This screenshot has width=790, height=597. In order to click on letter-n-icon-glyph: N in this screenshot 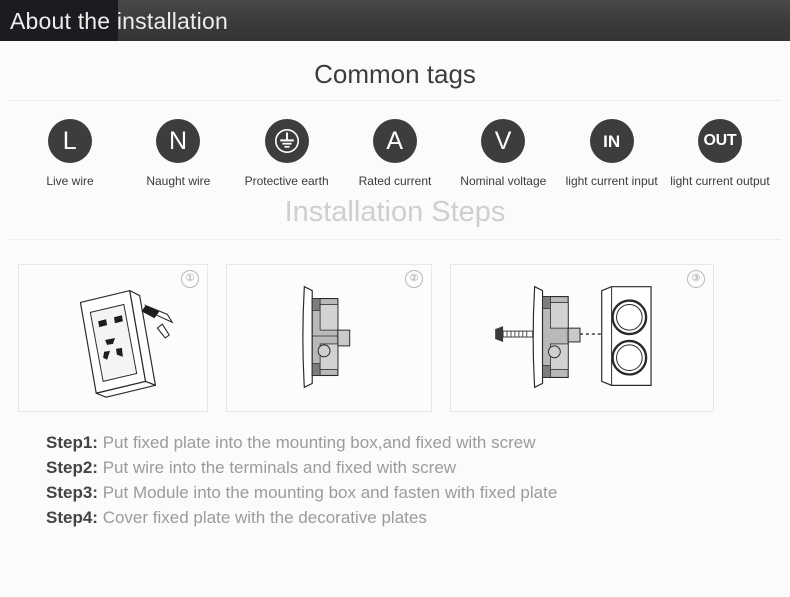, I will do `click(178, 140)`.